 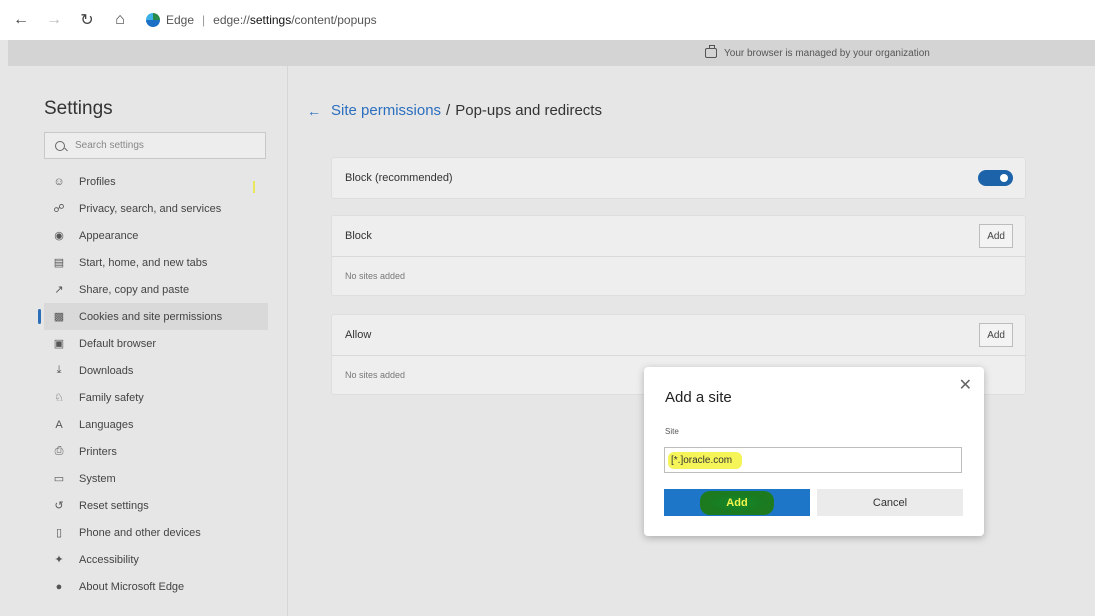 I want to click on sidebar-item-privacy: ☍ Privacy, search, and services, so click(x=156, y=208).